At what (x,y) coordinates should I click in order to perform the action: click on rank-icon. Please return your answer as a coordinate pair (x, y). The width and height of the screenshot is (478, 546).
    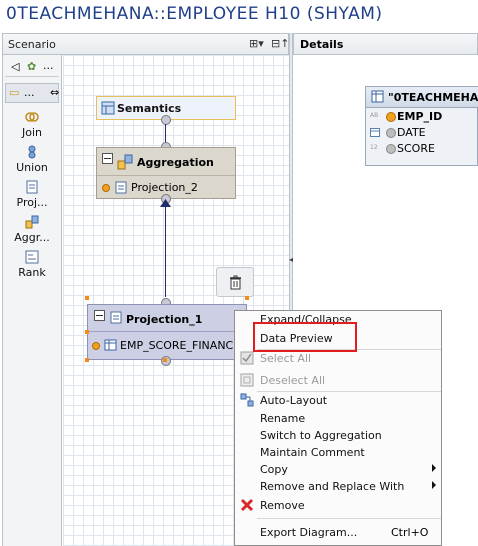
    Looking at the image, I should click on (32, 257).